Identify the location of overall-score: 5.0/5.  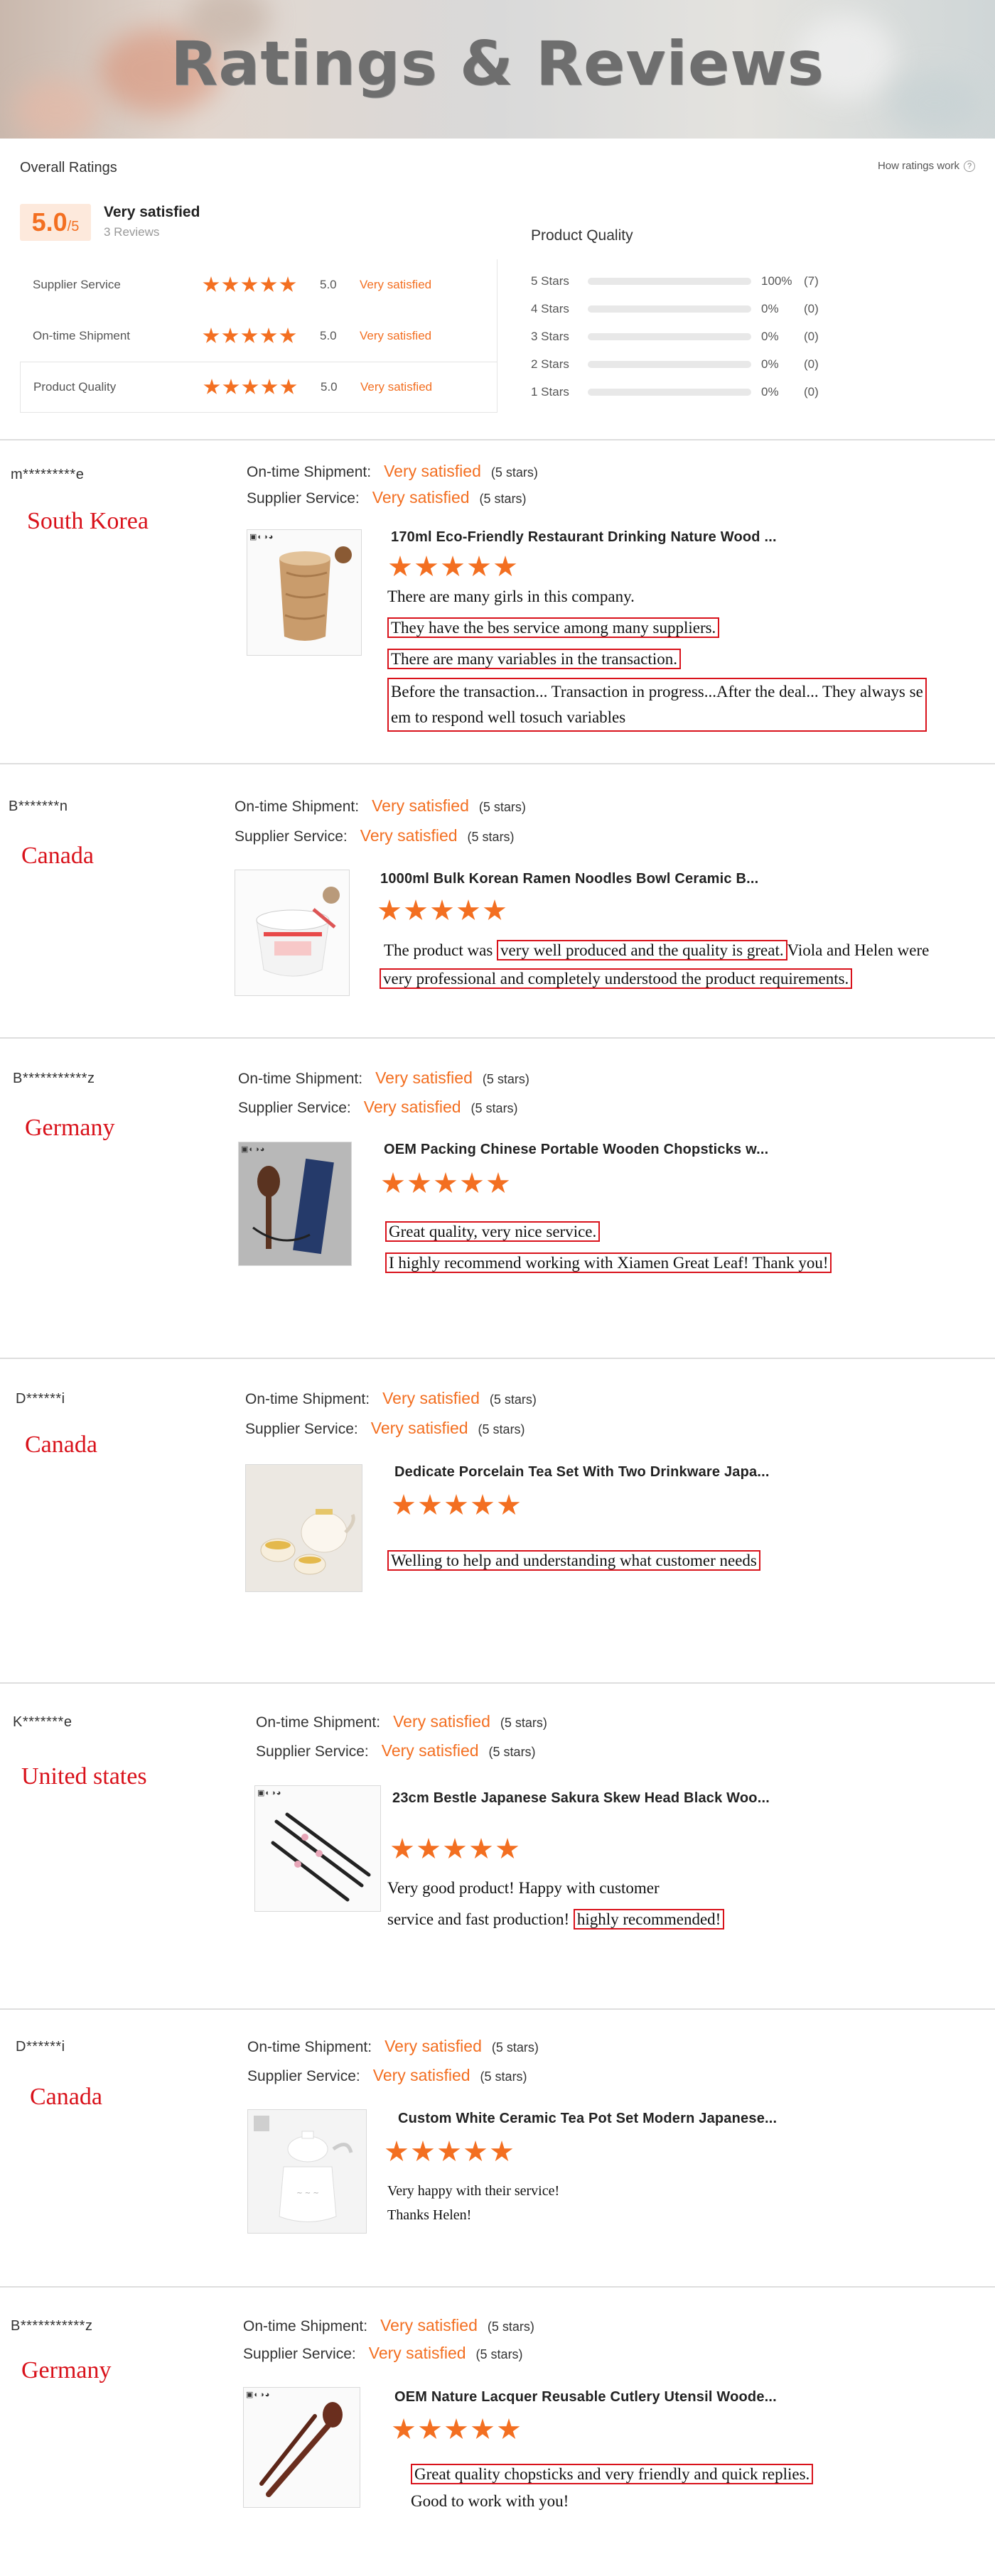
(56, 222).